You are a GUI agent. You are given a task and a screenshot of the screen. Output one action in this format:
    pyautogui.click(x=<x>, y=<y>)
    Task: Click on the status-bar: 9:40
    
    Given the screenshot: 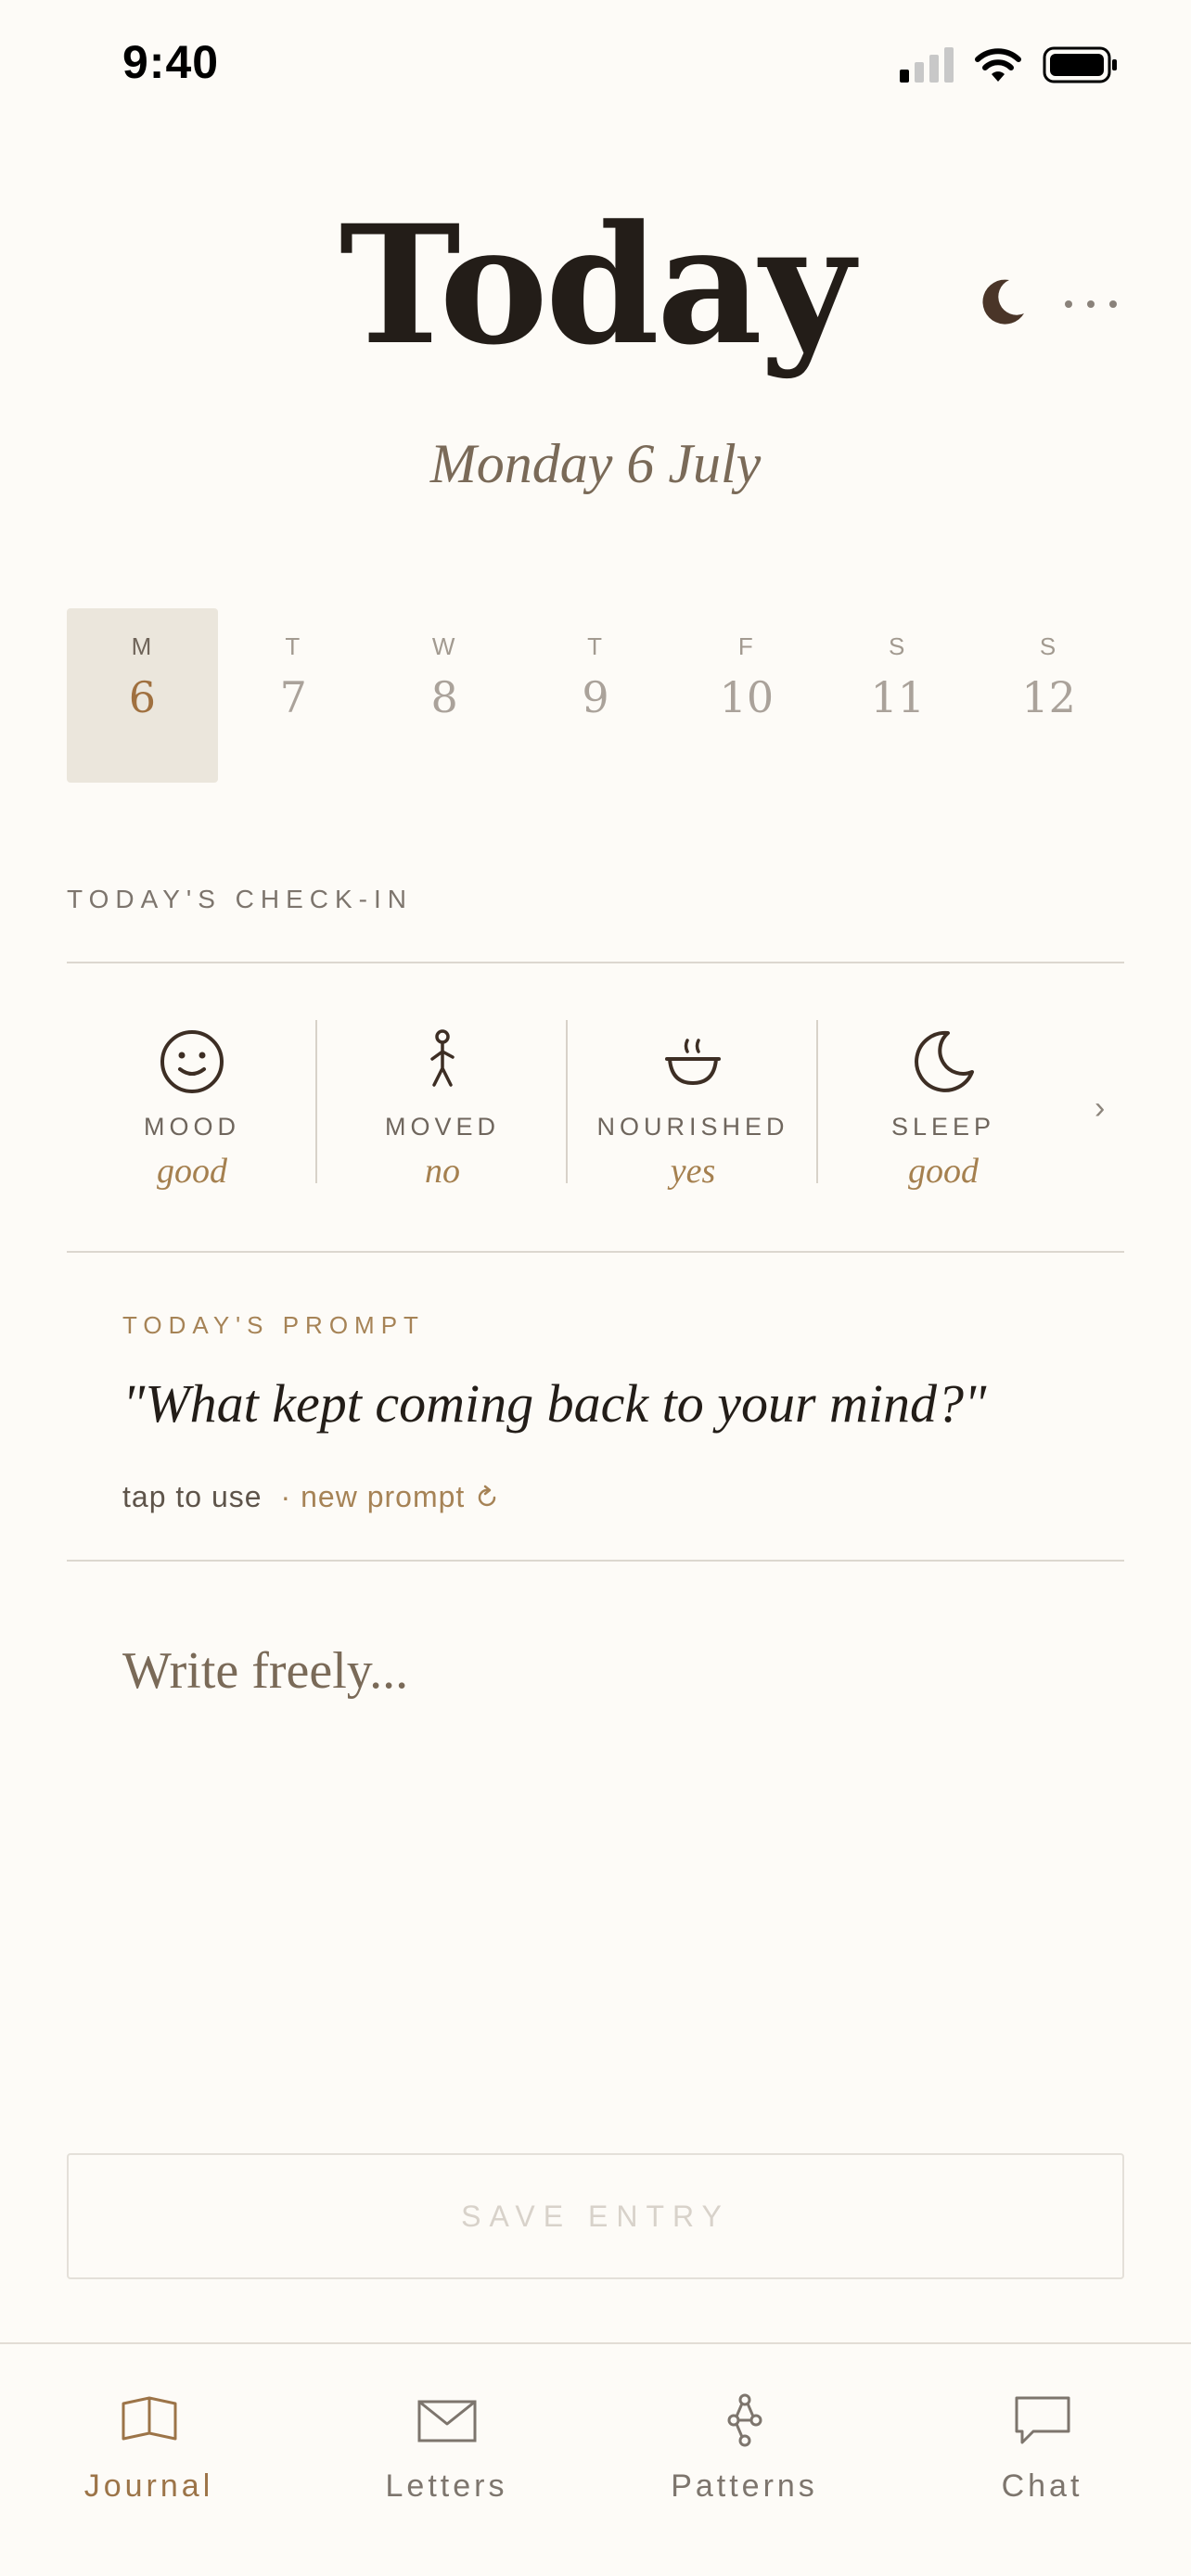 What is the action you would take?
    pyautogui.click(x=595, y=69)
    